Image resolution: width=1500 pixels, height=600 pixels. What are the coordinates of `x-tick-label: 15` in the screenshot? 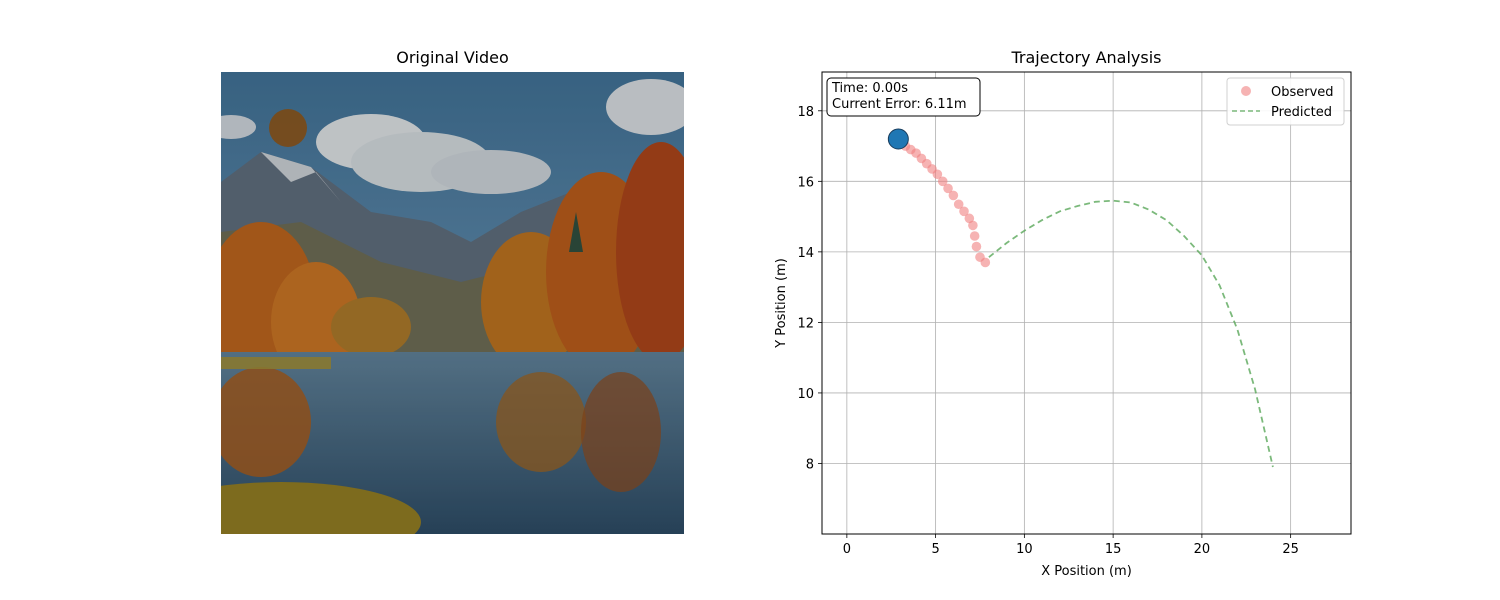 It's located at (1113, 549).